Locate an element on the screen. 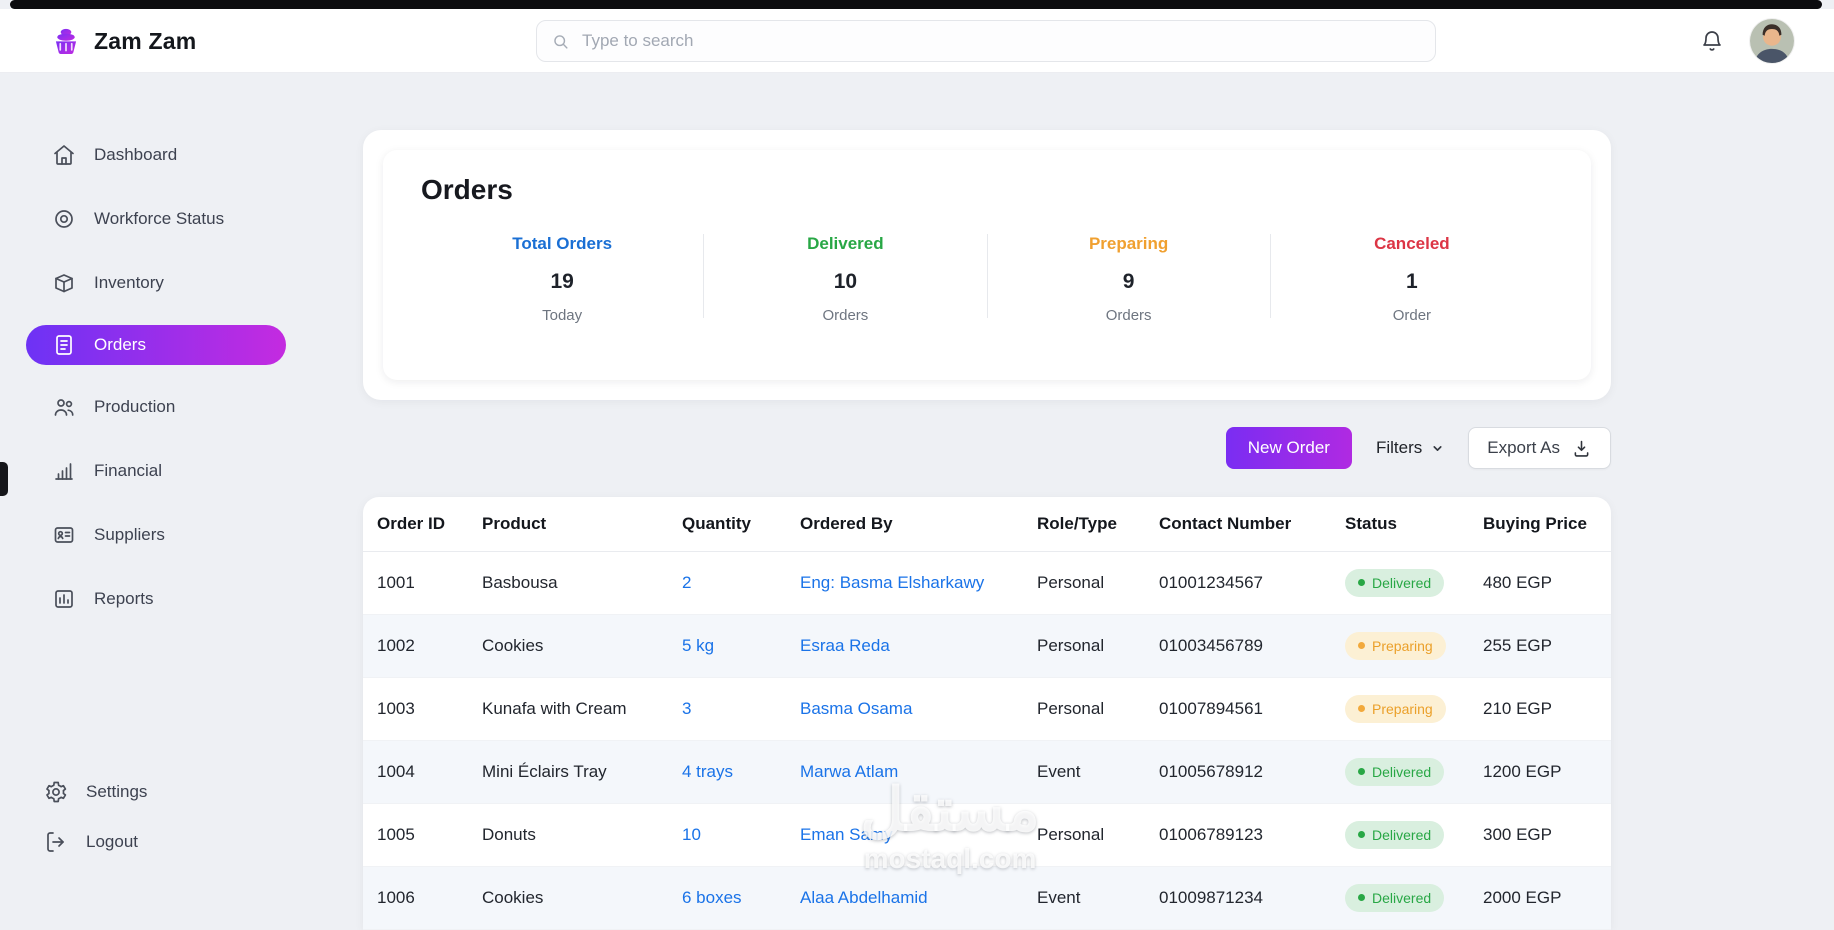 This screenshot has width=1834, height=930. stat-delivered: Delivered 10 Orders is located at coordinates (845, 278).